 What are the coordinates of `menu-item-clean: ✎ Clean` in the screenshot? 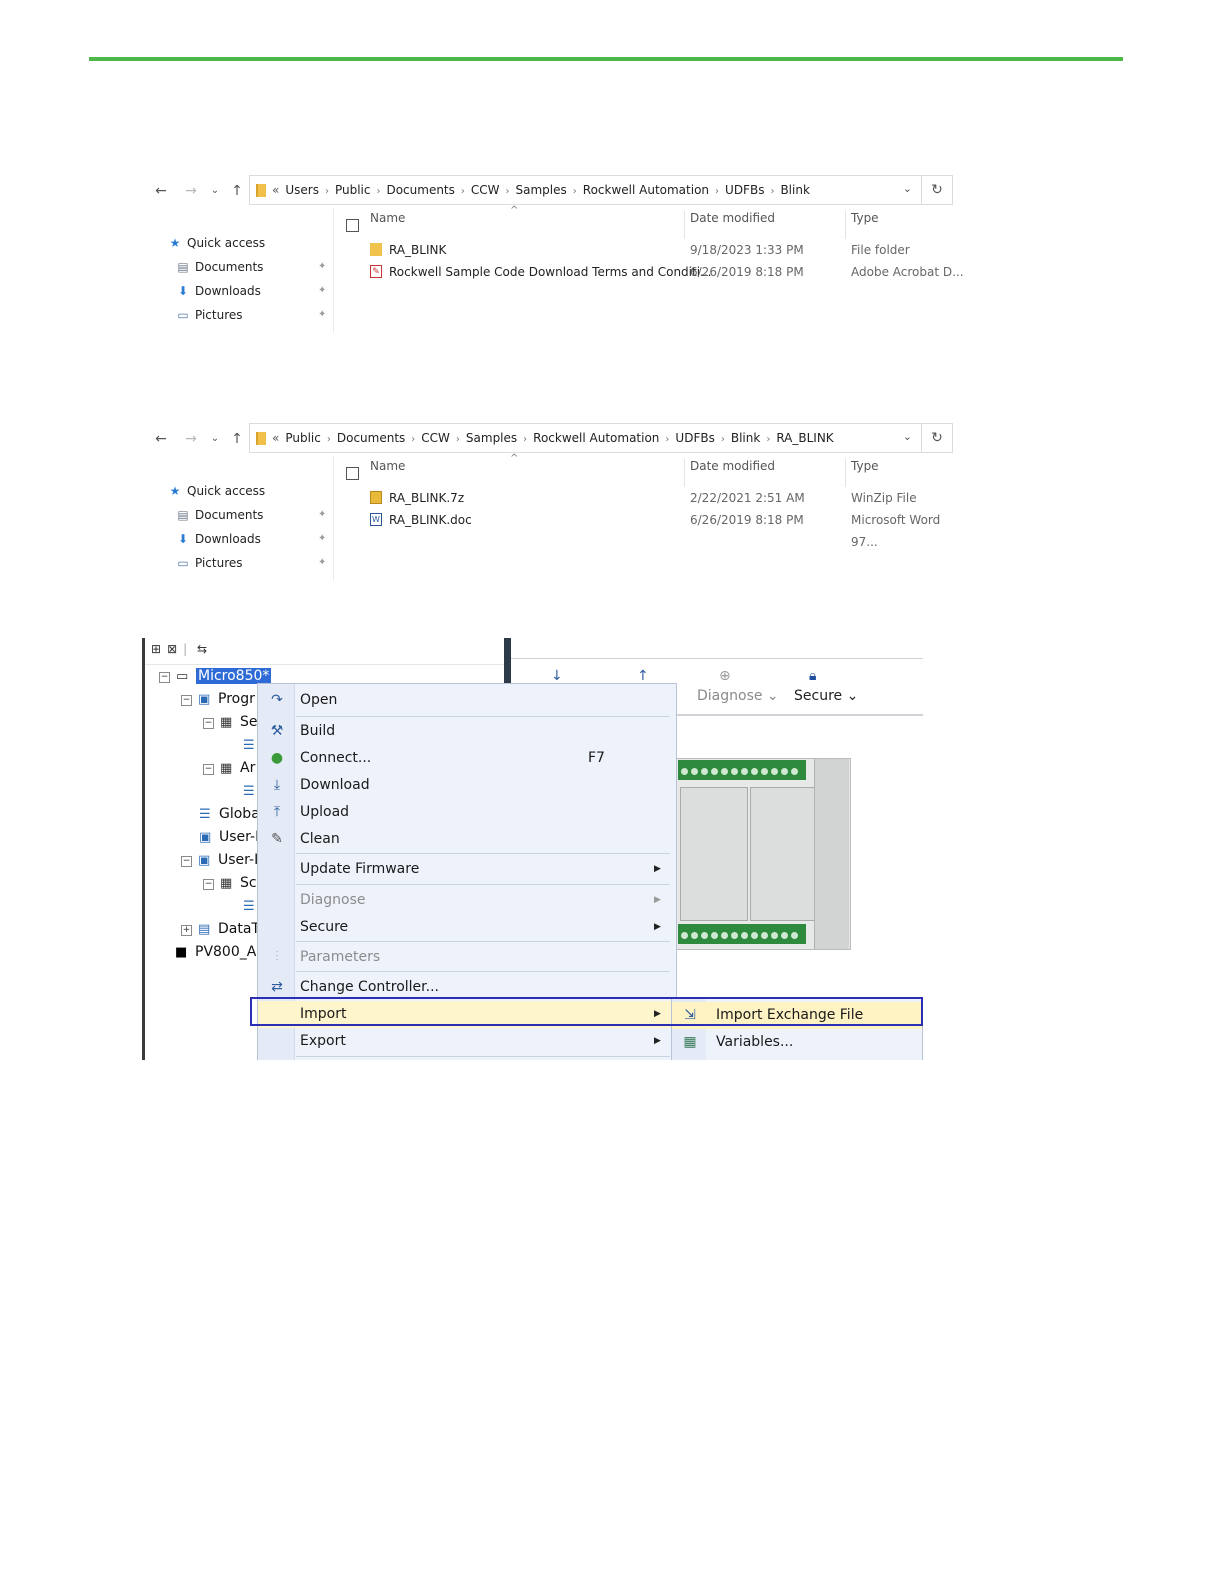 It's located at (467, 839).